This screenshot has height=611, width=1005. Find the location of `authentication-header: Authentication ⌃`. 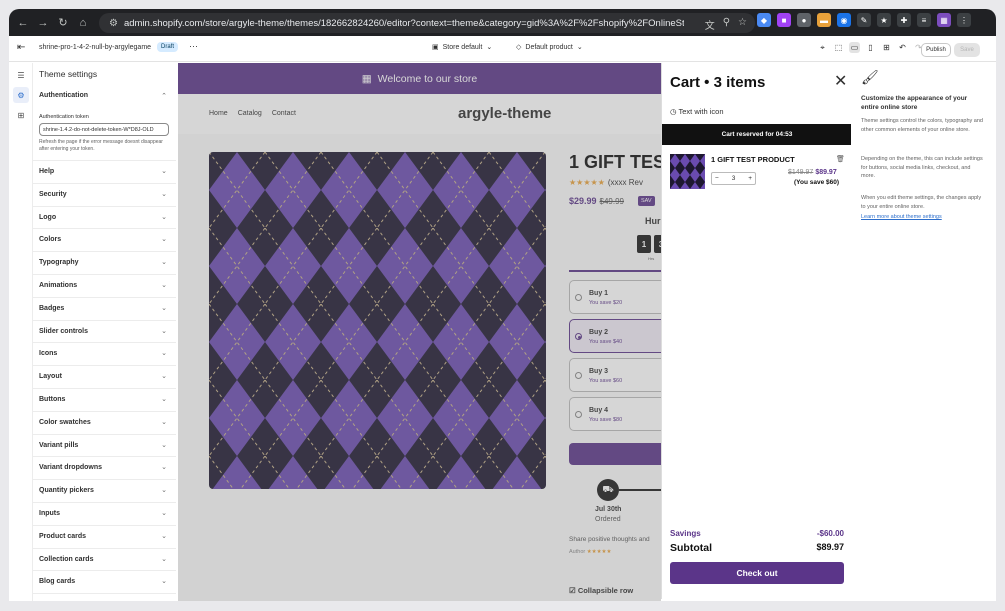

authentication-header: Authentication ⌃ is located at coordinates (104, 96).